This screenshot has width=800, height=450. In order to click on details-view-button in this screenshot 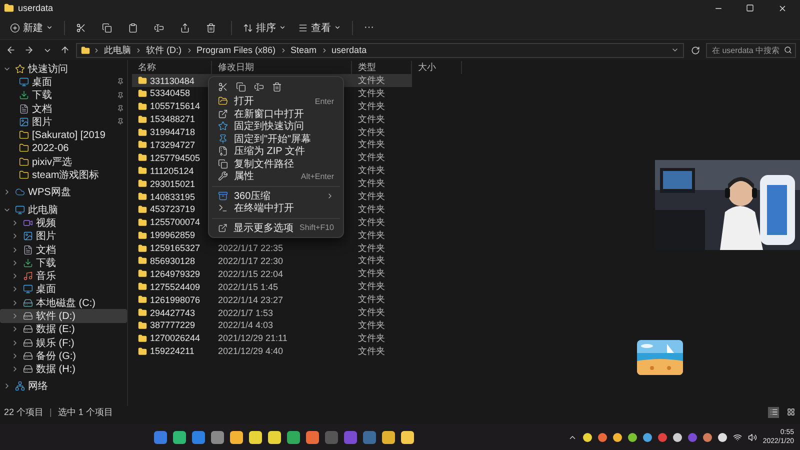, I will do `click(773, 412)`.